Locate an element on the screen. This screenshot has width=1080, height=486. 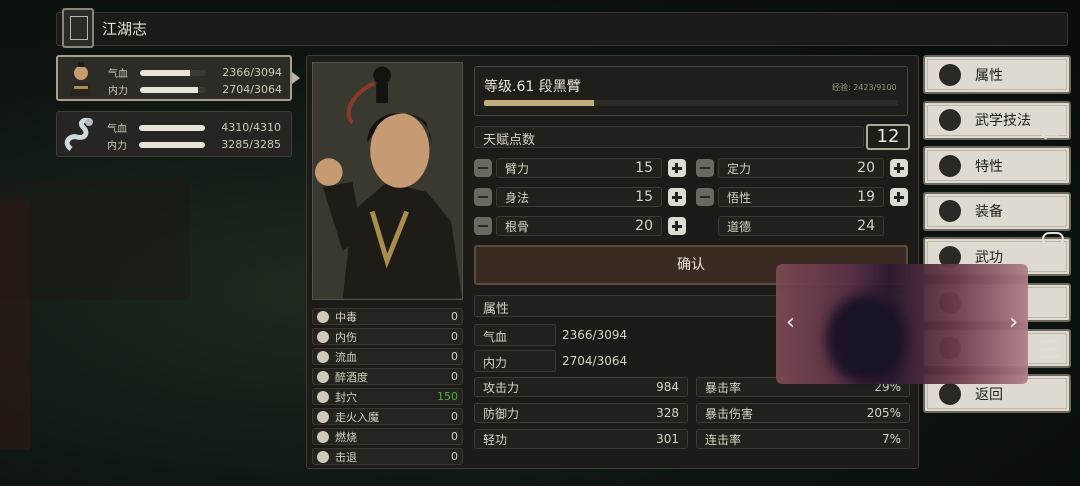
journal-book-icon is located at coordinates (78, 28).